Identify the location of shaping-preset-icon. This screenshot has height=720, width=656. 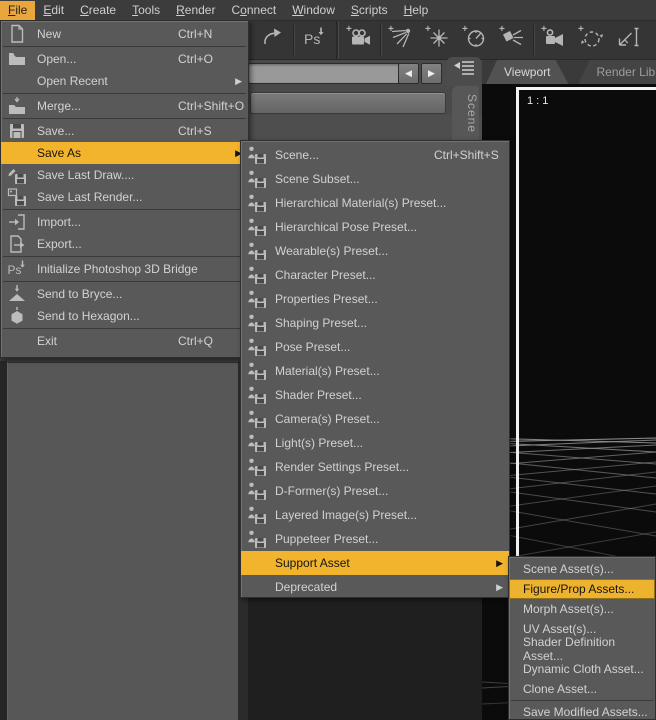
(257, 323).